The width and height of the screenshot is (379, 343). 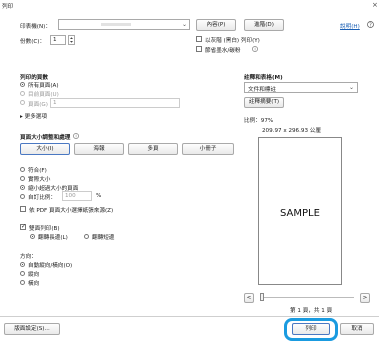 What do you see at coordinates (39, 180) in the screenshot?
I see `actual-size-label: 實際大小` at bounding box center [39, 180].